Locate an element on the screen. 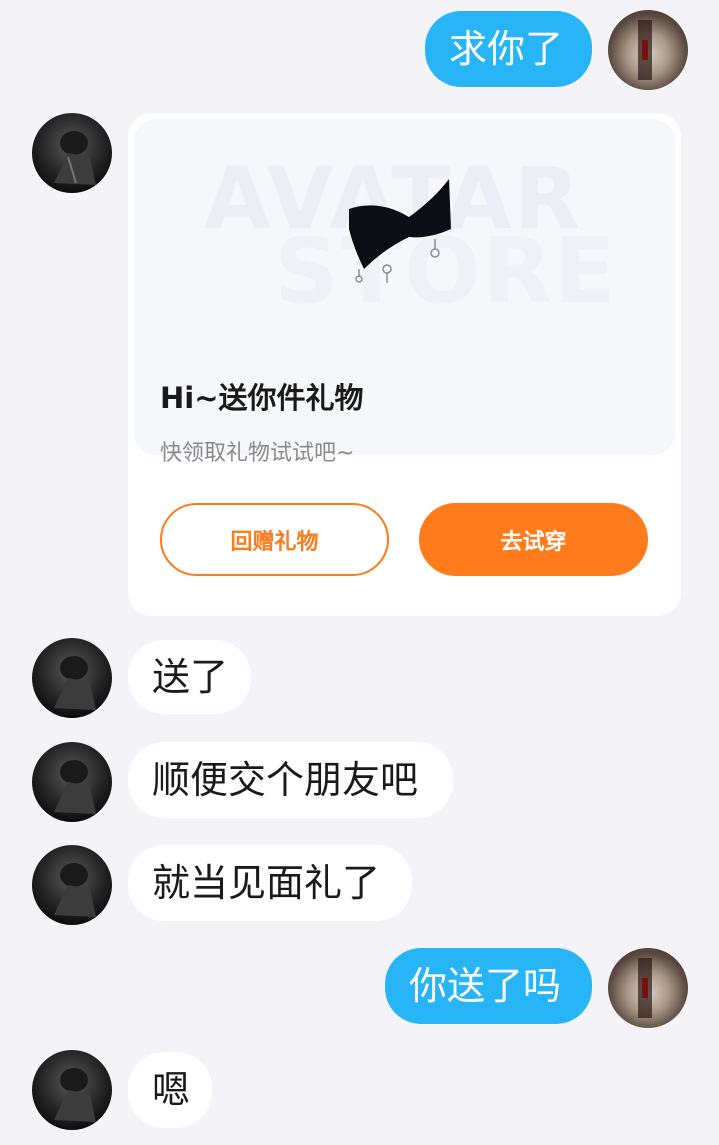 This screenshot has height=1145, width=719. try-on-button: 去试穿 is located at coordinates (533, 539).